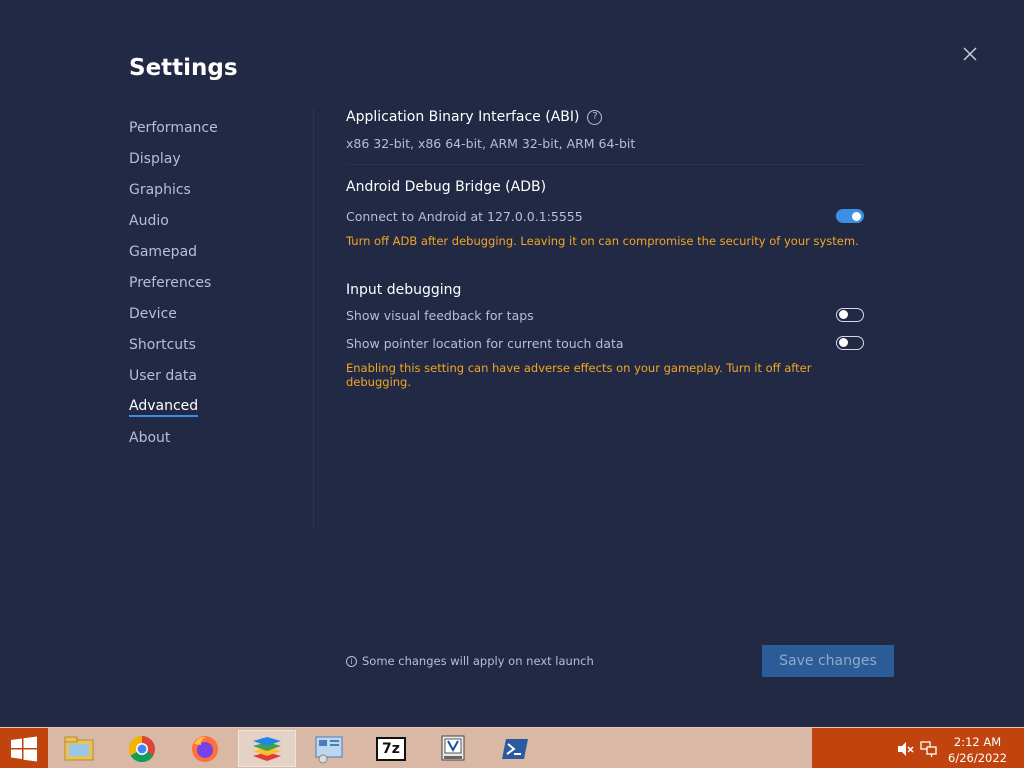 The height and width of the screenshot is (768, 1024). I want to click on control-panel-icon, so click(329, 749).